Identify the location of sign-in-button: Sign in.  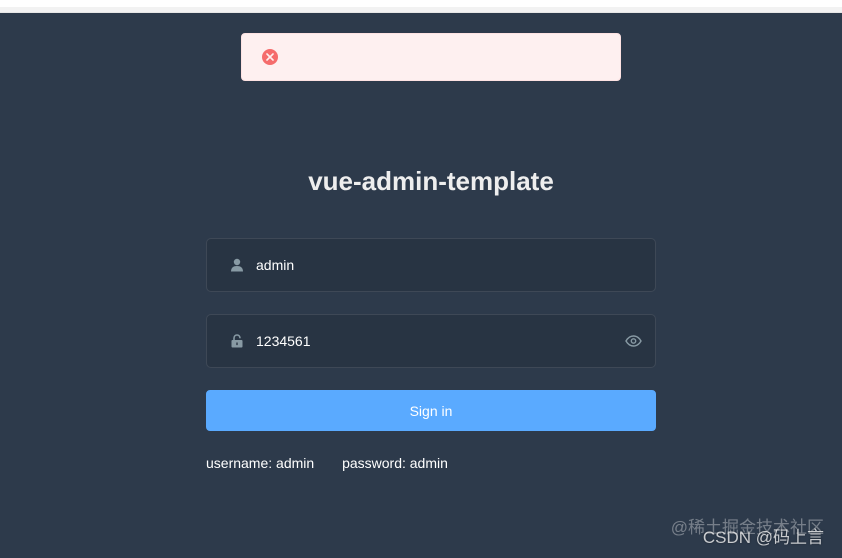
(431, 410).